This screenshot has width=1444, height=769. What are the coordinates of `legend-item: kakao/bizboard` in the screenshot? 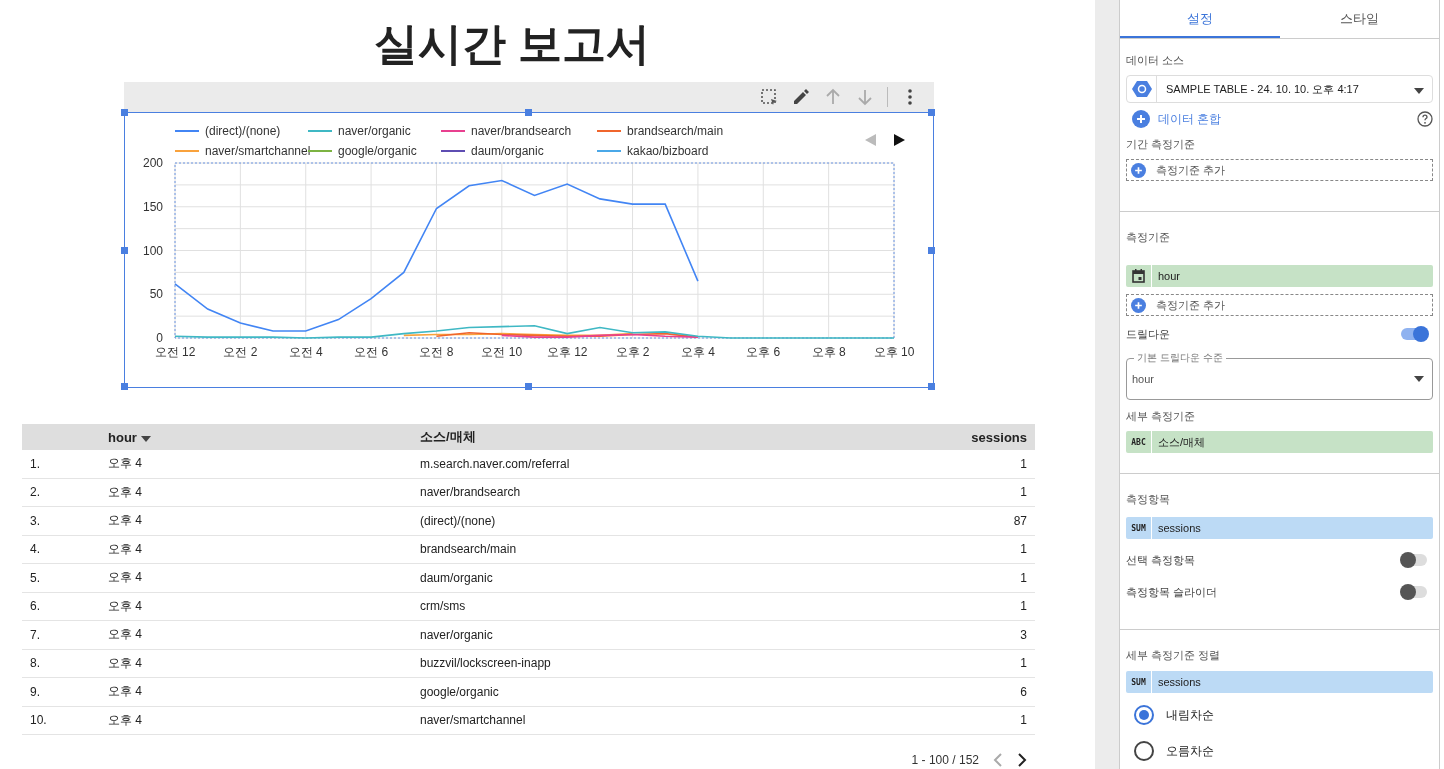 It's located at (652, 151).